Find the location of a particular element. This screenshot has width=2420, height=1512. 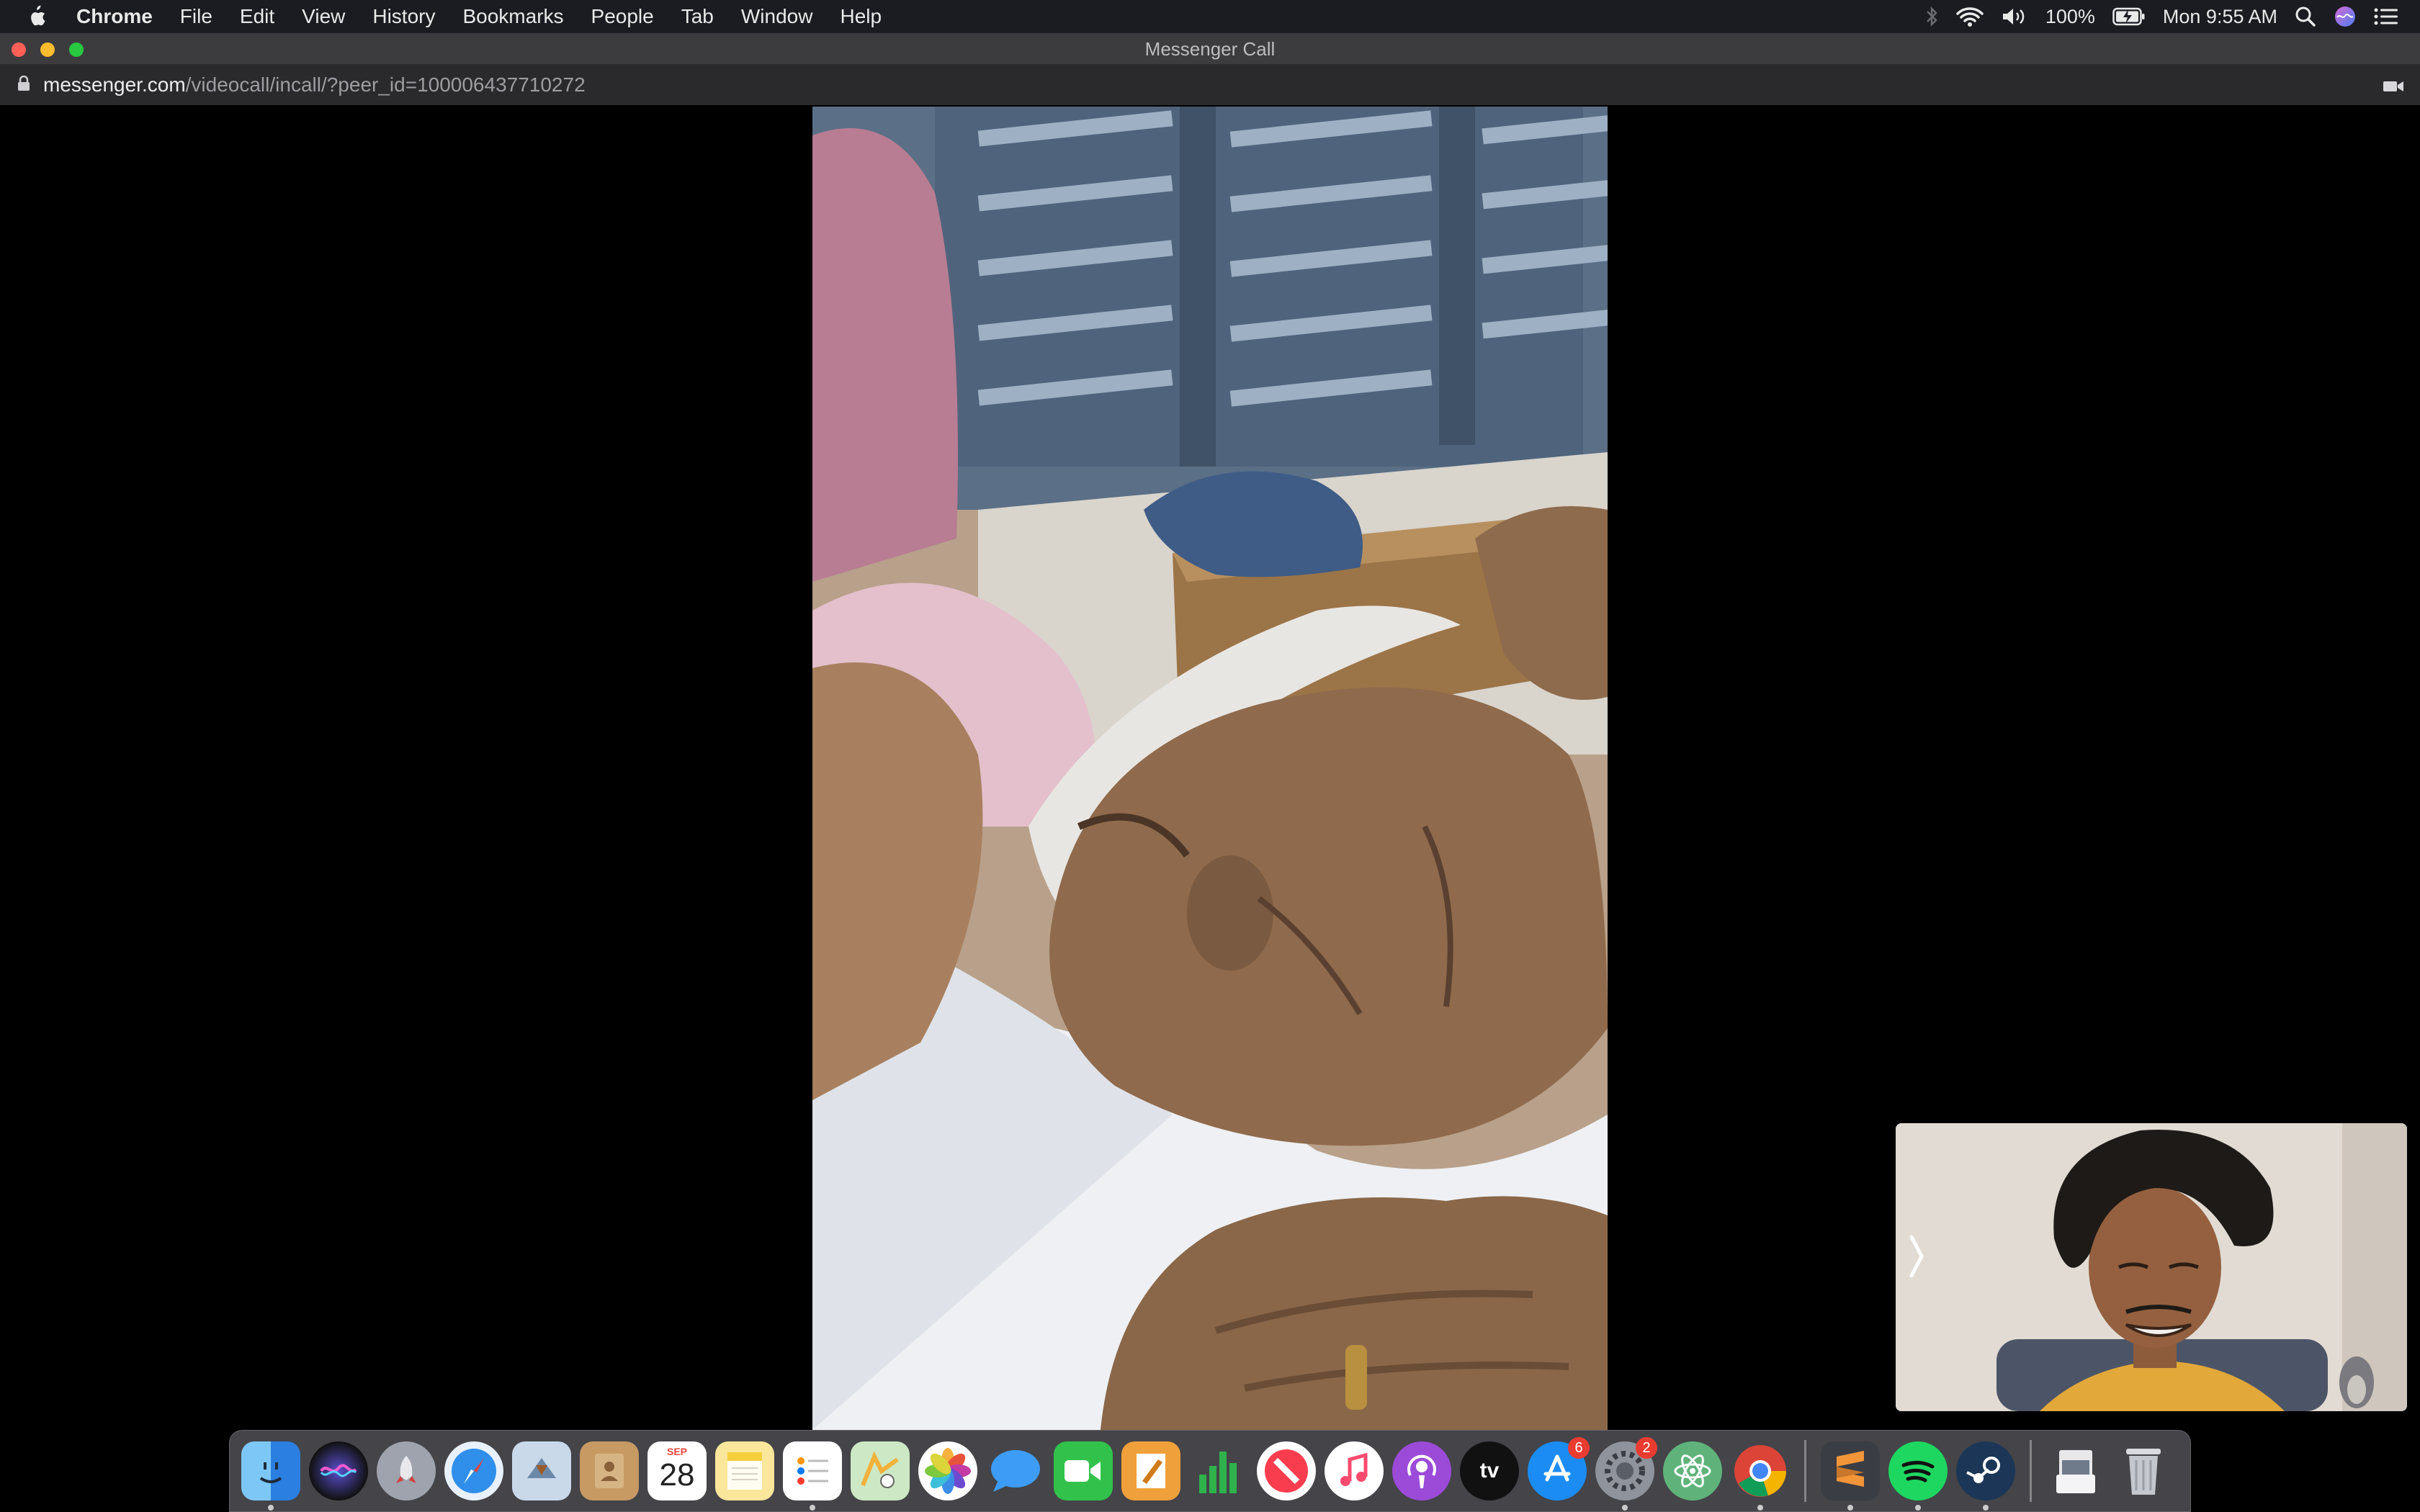

clock: Mon 9:55 AM is located at coordinates (2220, 17).